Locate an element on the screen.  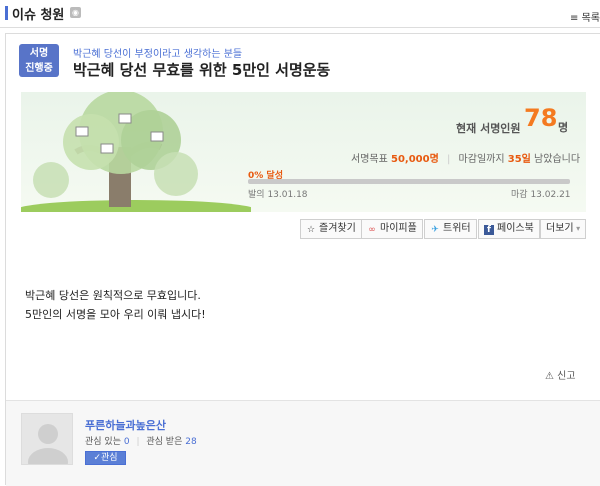
report-icon: ⚠ is located at coordinates (549, 376).